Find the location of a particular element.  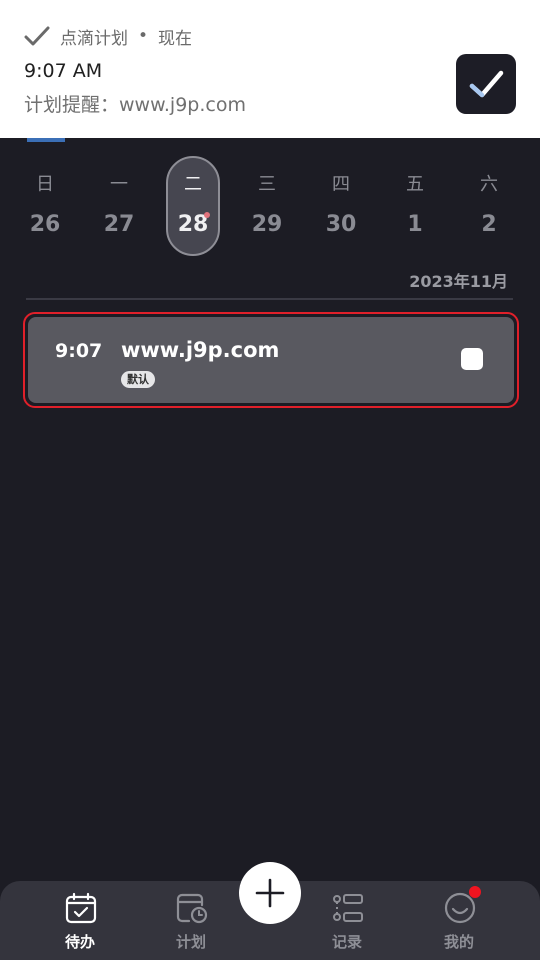

day-thu: 四 30 is located at coordinates (341, 206).